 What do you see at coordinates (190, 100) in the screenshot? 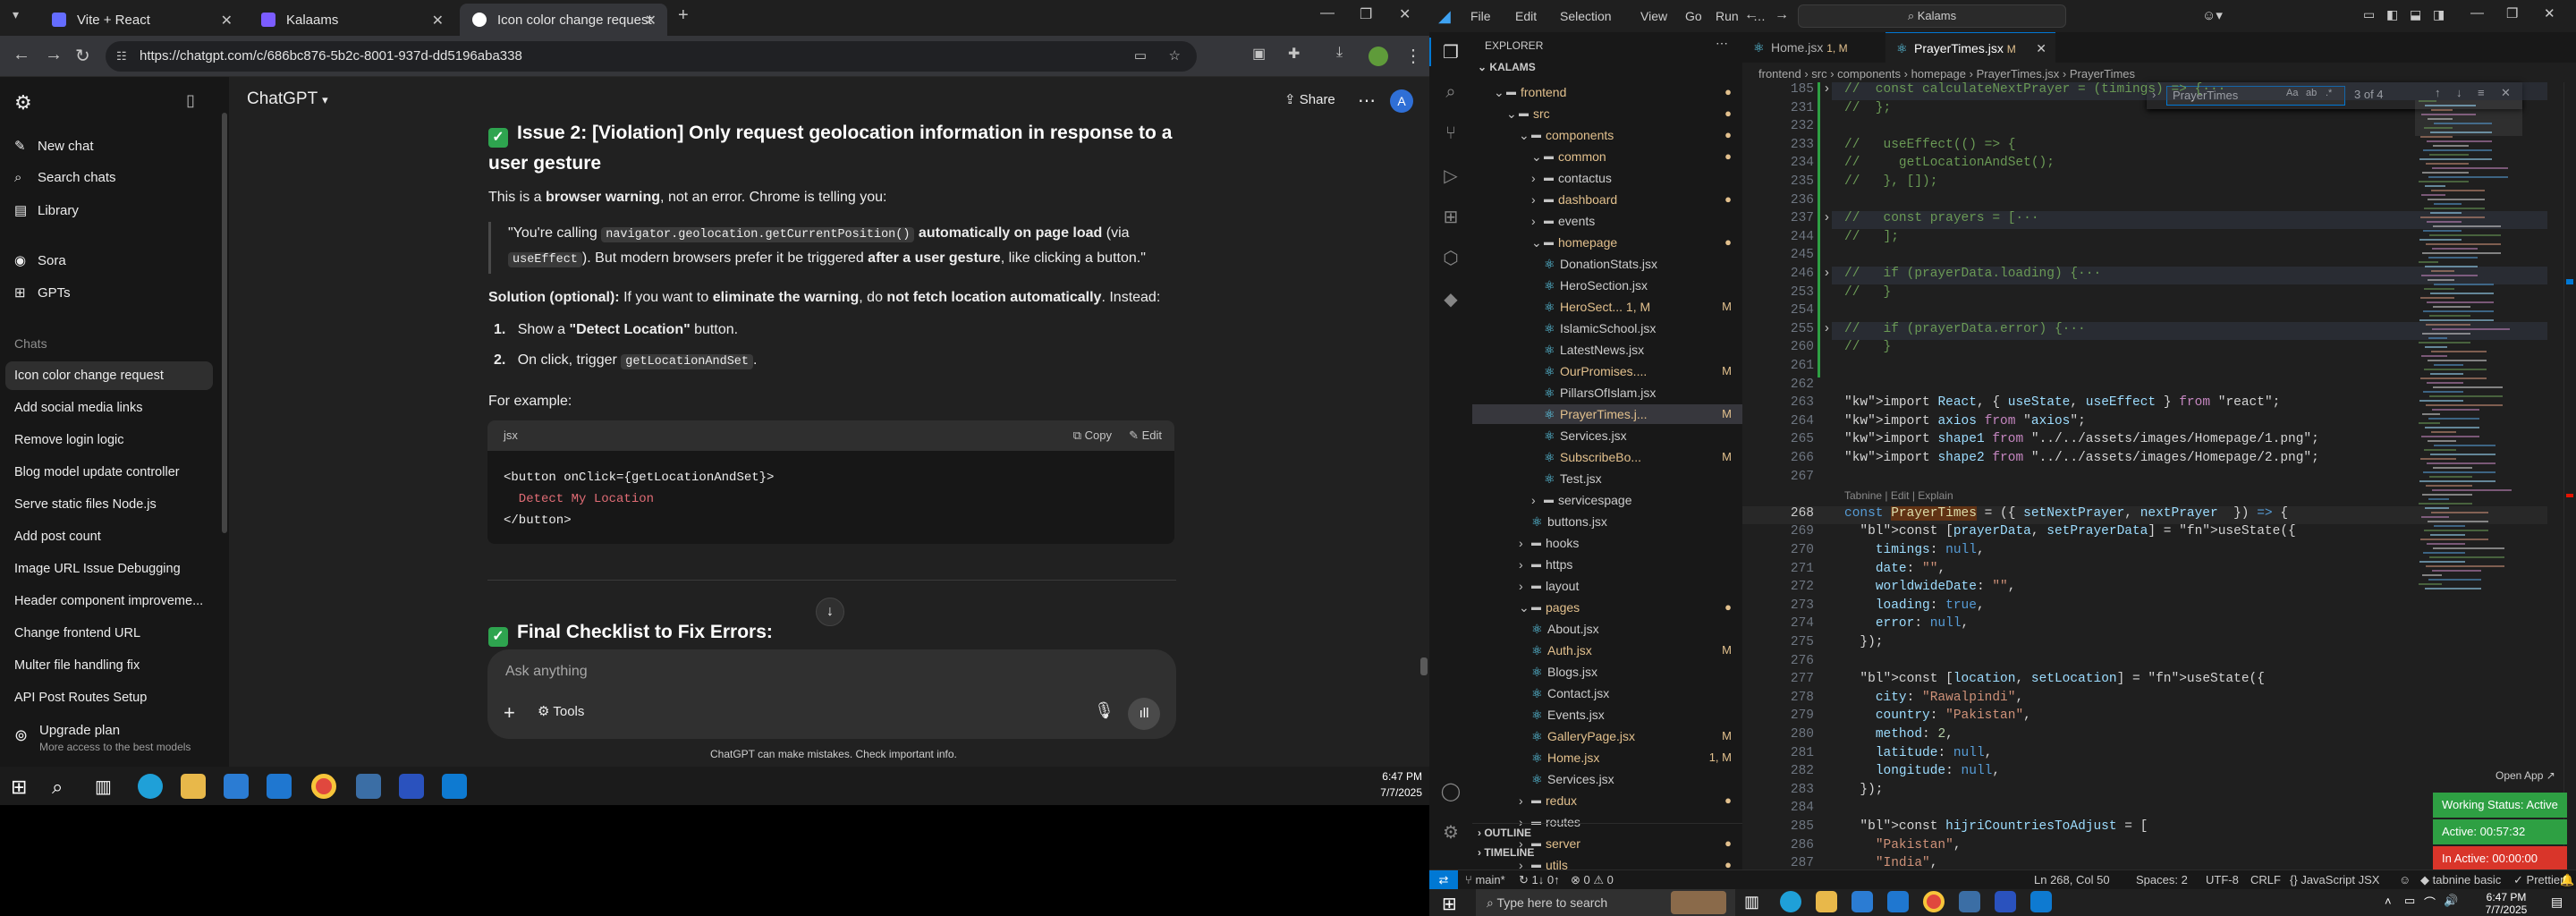
I see `close-sidebar-icon: ▯` at bounding box center [190, 100].